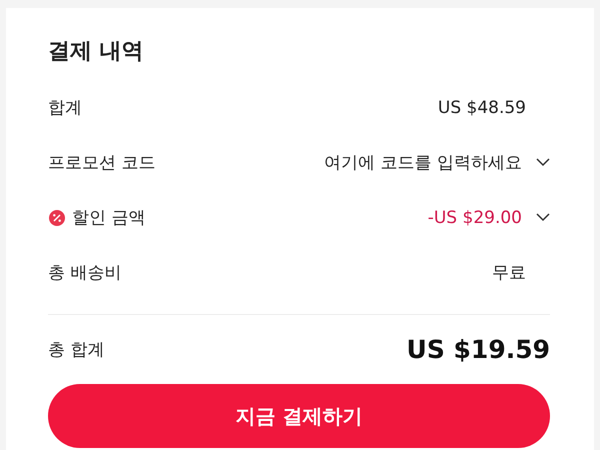  Describe the element at coordinates (478, 349) in the screenshot. I see `total-value: US $19.59` at that location.